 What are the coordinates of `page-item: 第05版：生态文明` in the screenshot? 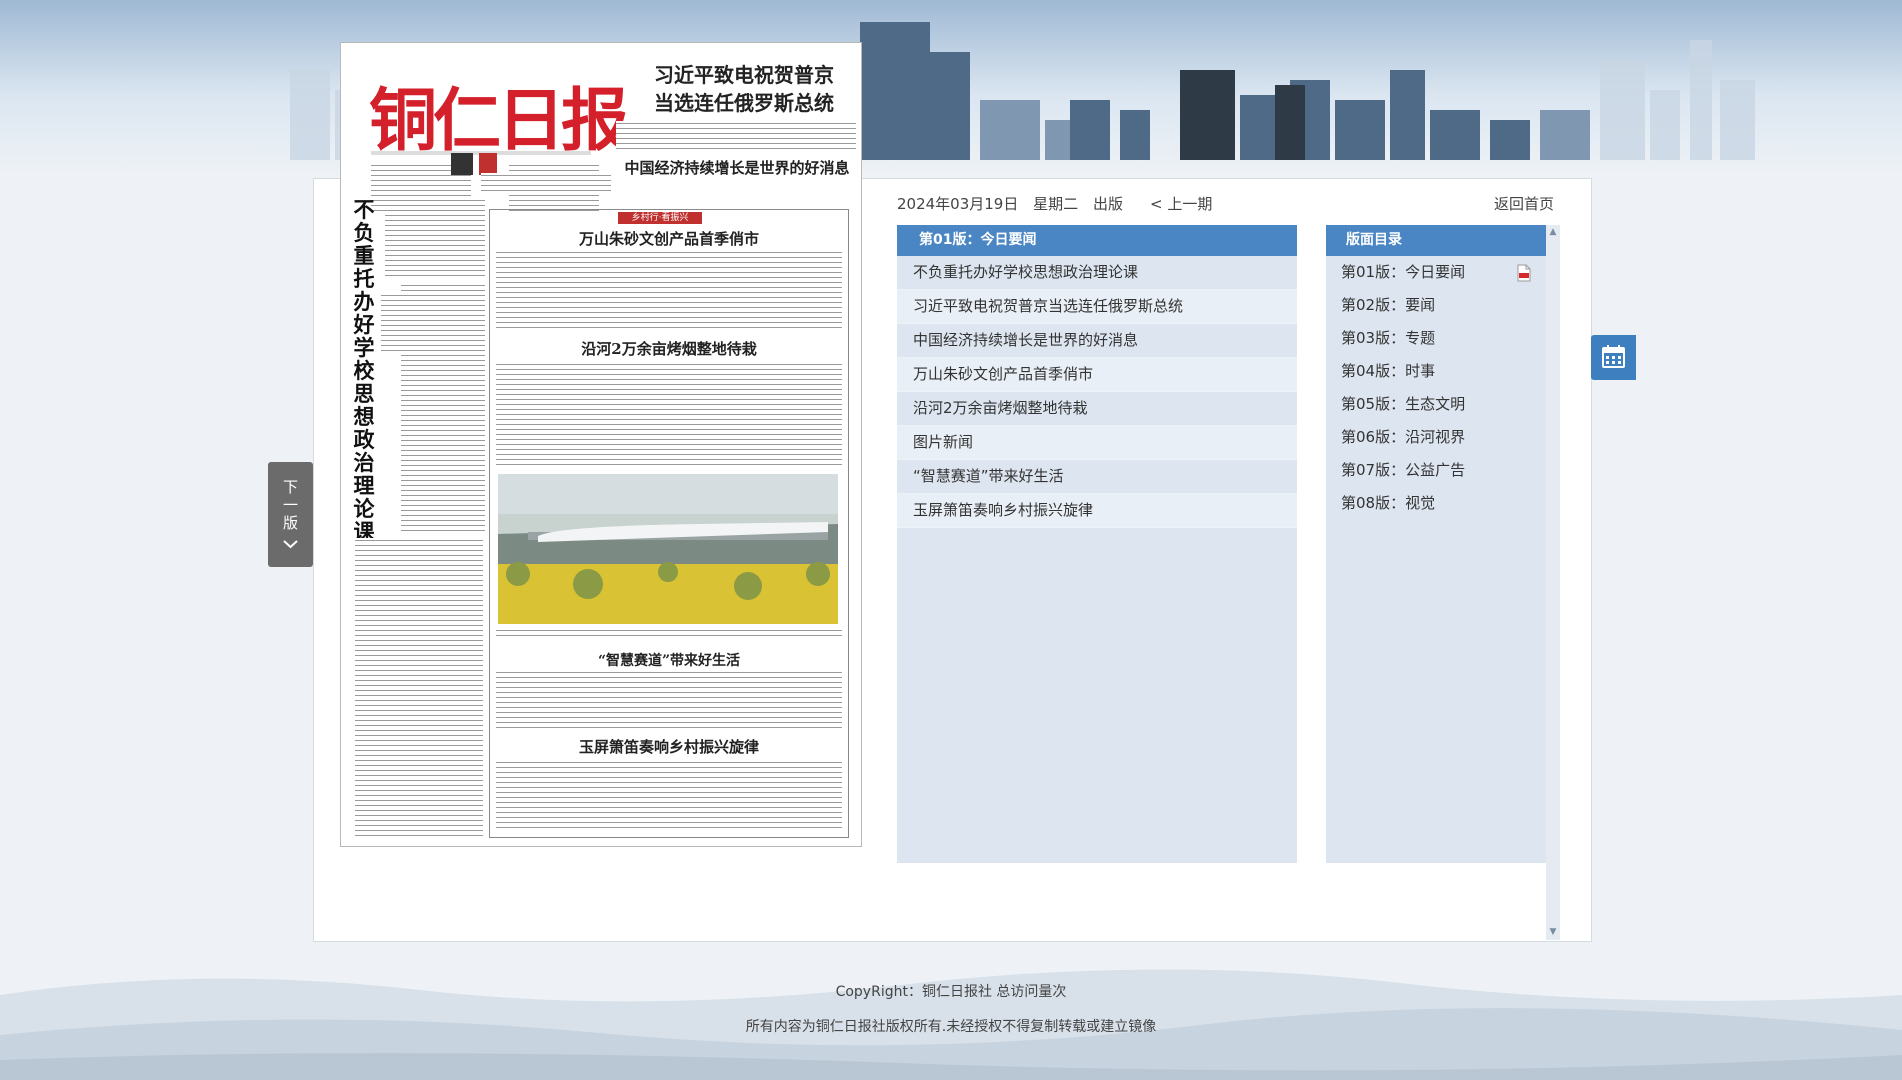 It's located at (1436, 404).